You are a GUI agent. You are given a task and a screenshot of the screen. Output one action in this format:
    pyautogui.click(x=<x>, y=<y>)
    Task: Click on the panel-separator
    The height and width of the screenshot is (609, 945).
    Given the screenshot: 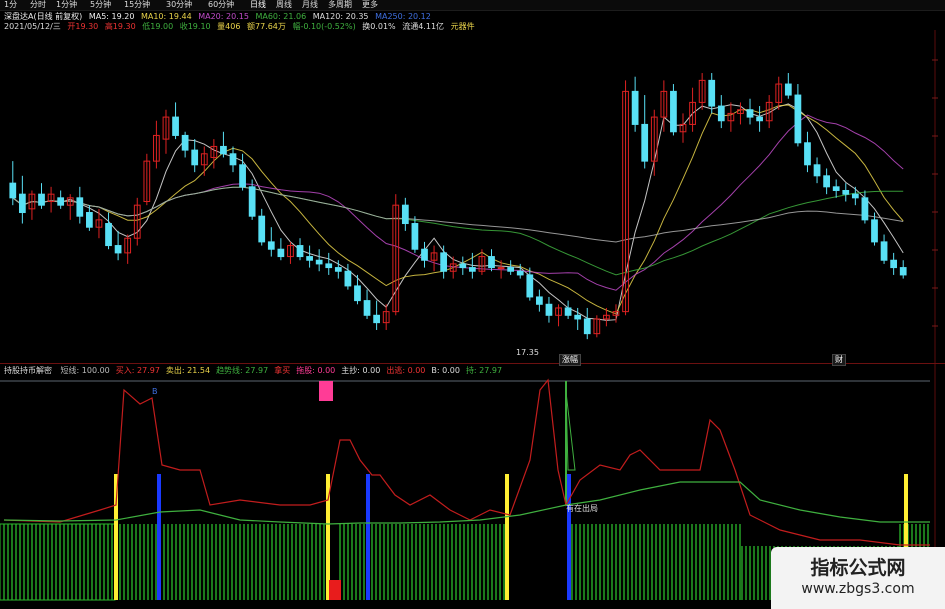 What is the action you would take?
    pyautogui.click(x=472, y=363)
    